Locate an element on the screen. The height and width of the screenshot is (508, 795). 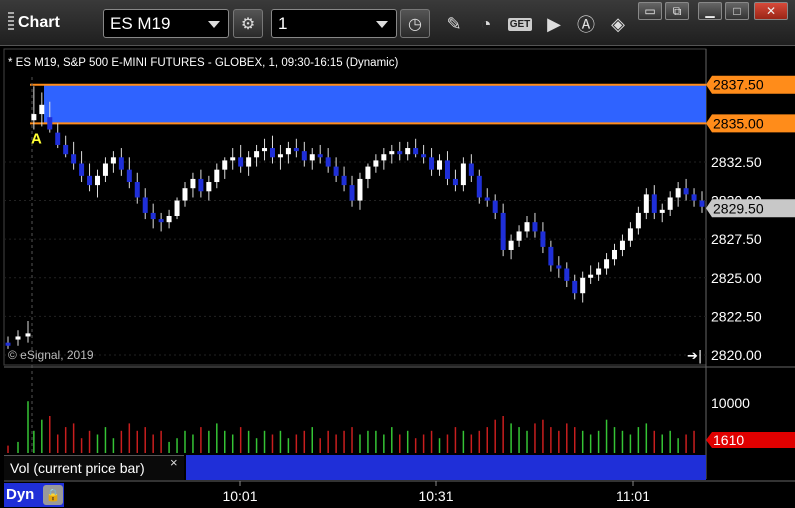
get-label: GET is located at coordinates (520, 24).